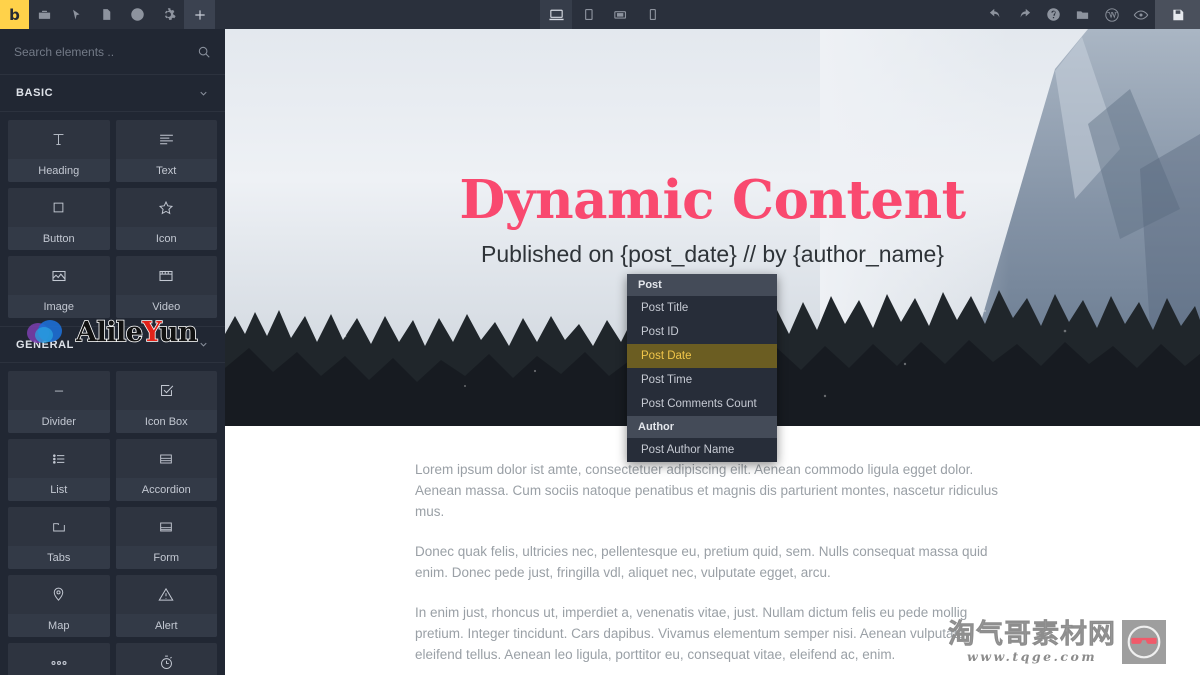 The width and height of the screenshot is (1200, 675). I want to click on gear-icon, so click(168, 14).